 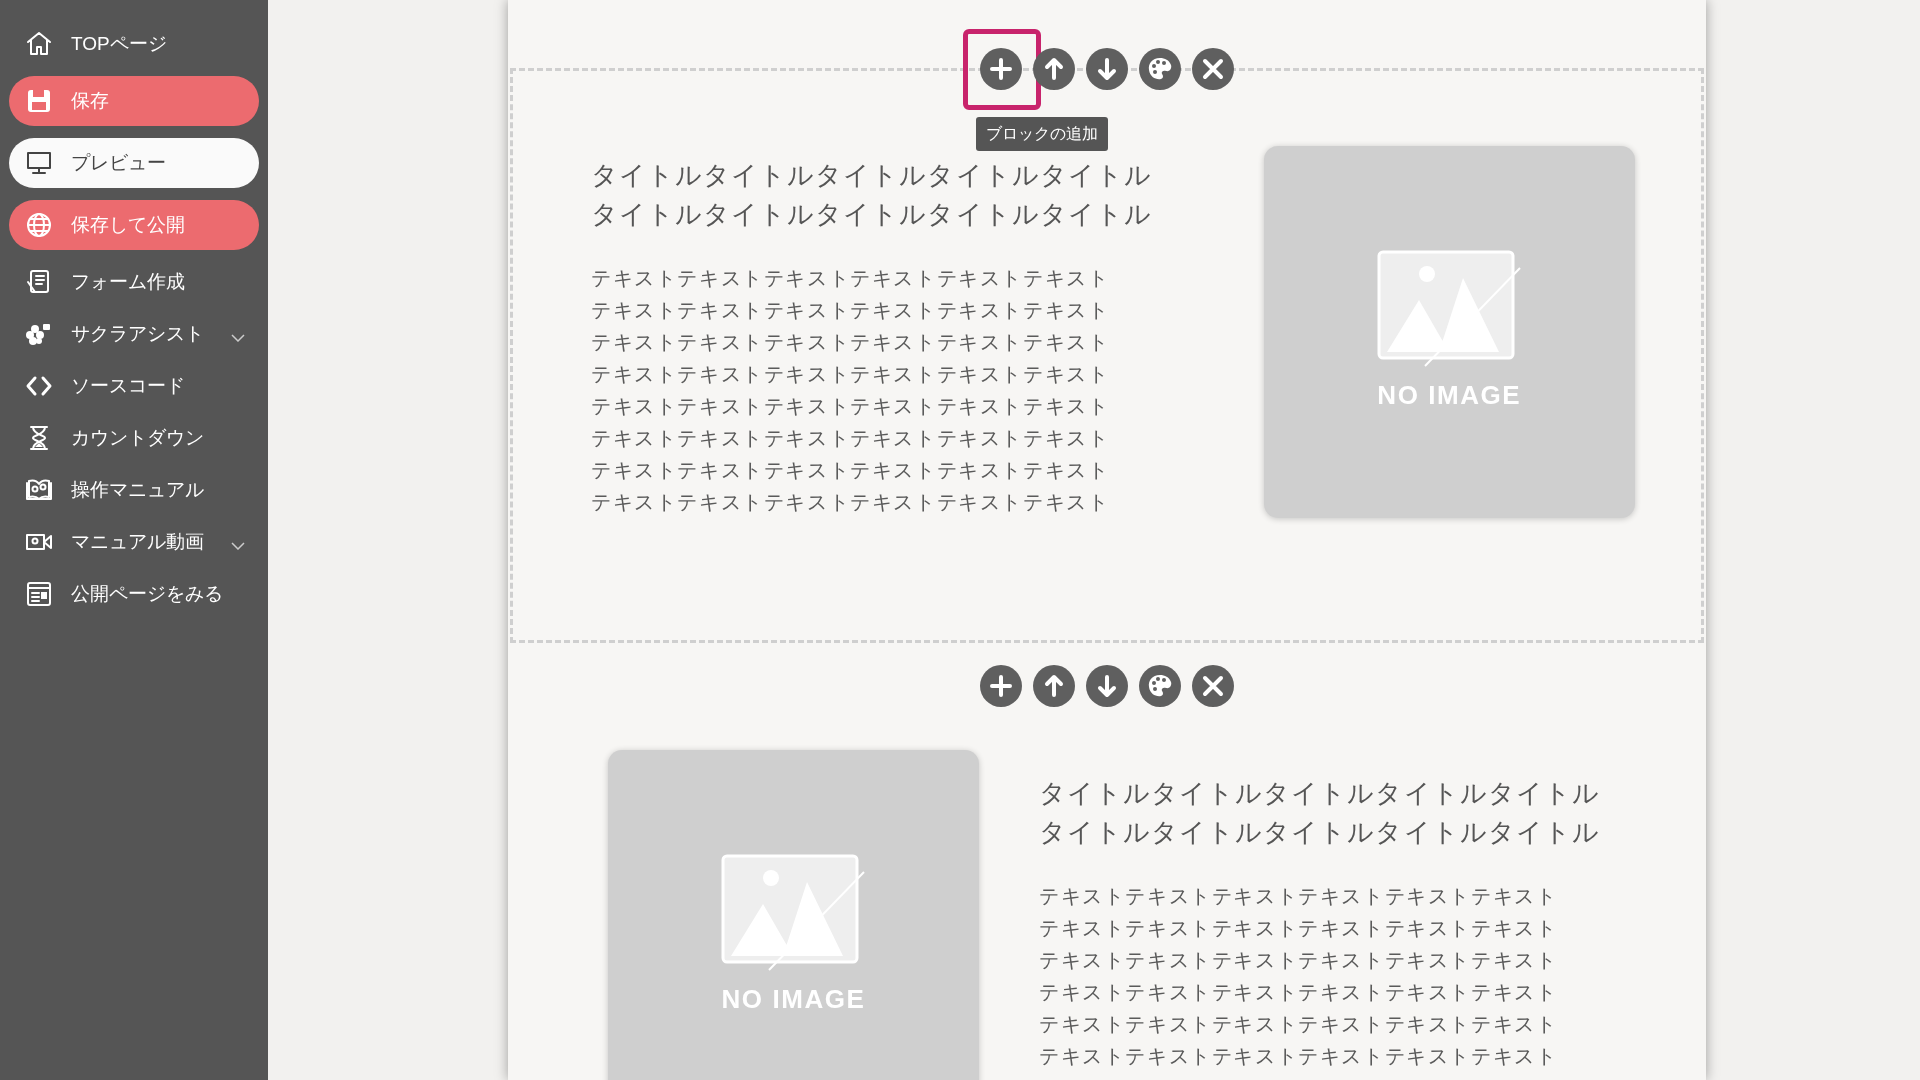 I want to click on sidebar-item: 操作マニュアル, so click(x=134, y=490).